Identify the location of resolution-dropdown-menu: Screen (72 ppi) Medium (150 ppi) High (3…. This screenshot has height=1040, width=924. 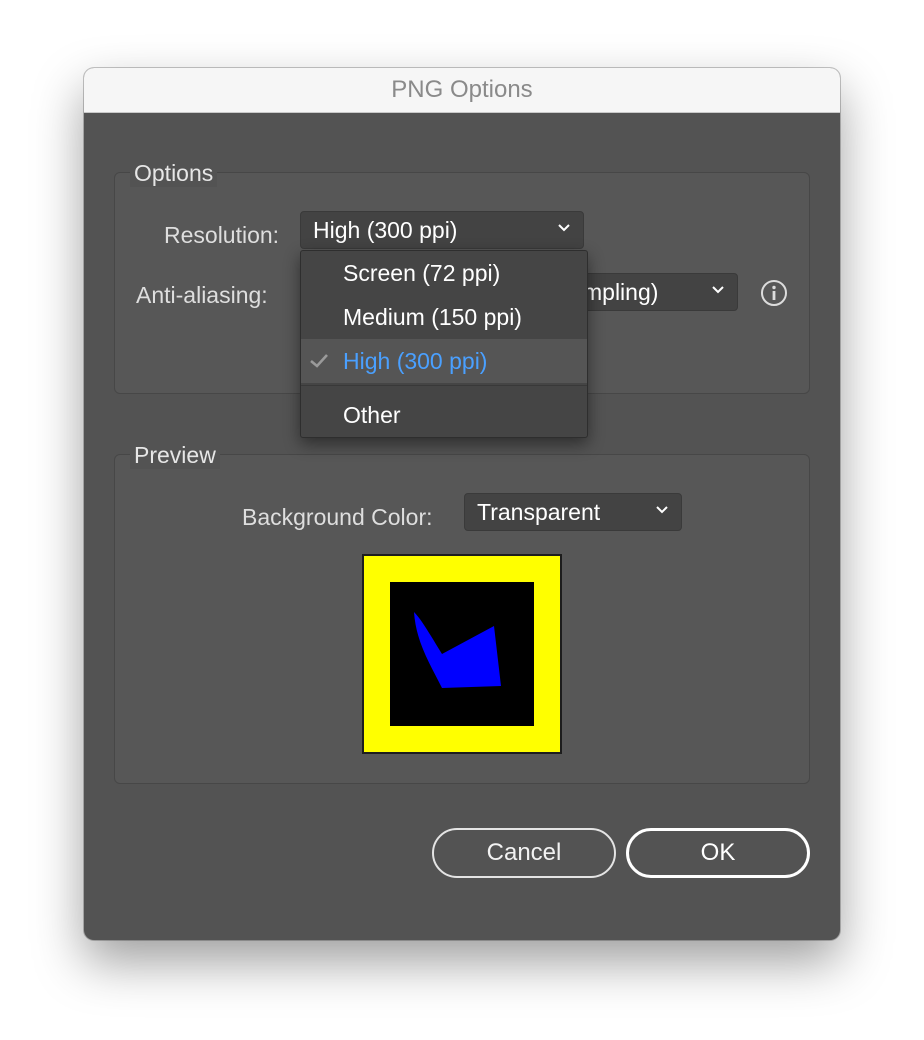
(444, 344).